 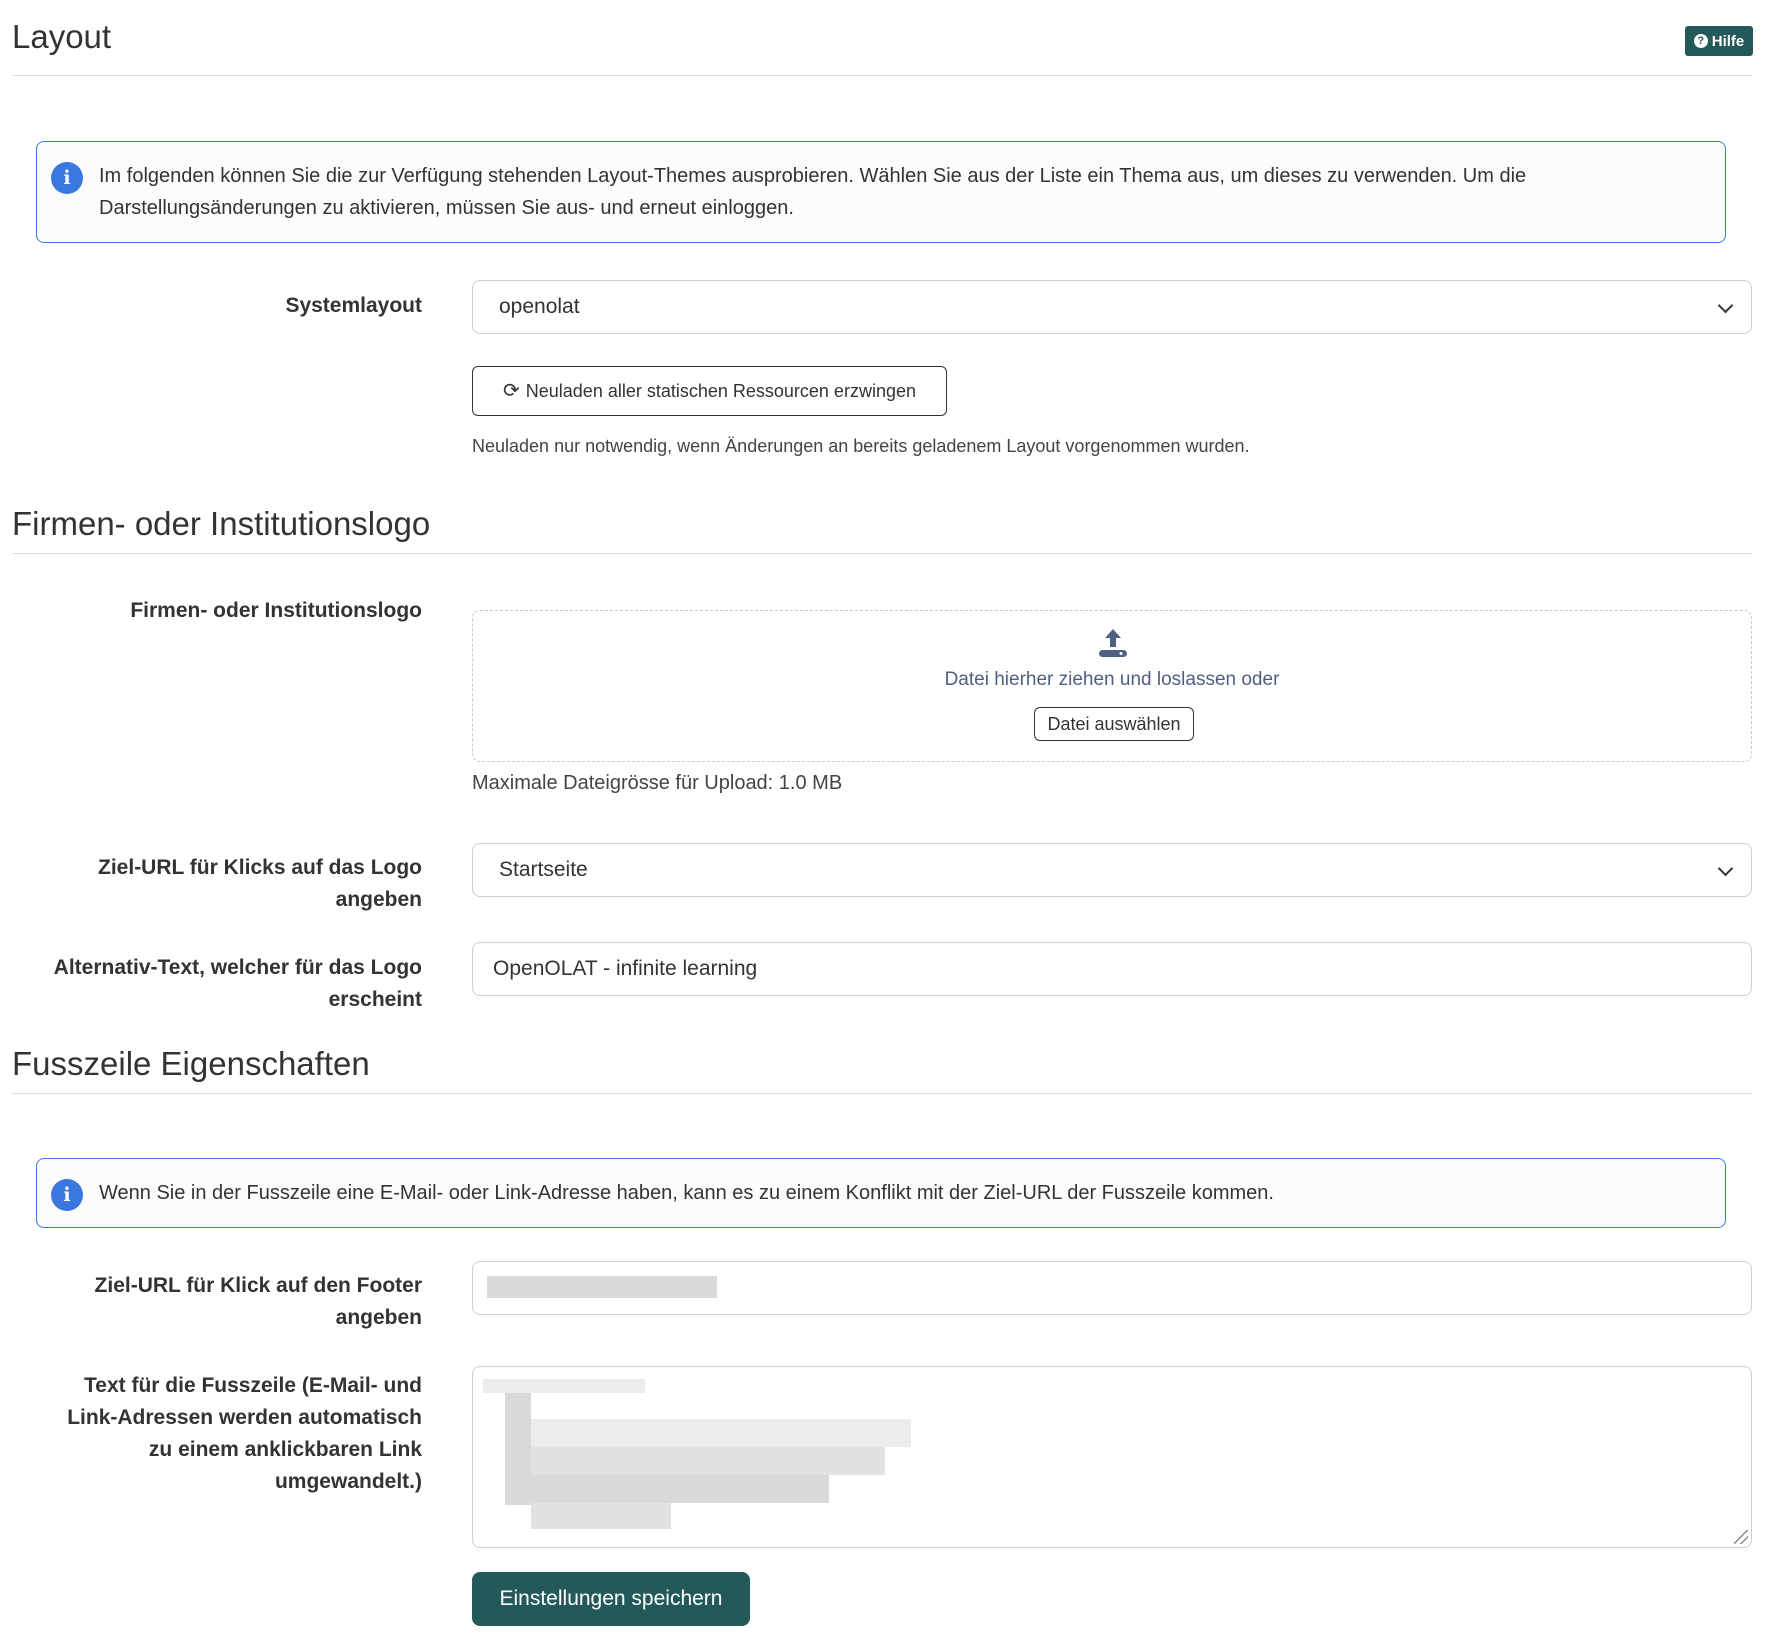 I want to click on footer-text-area, so click(x=1112, y=1457).